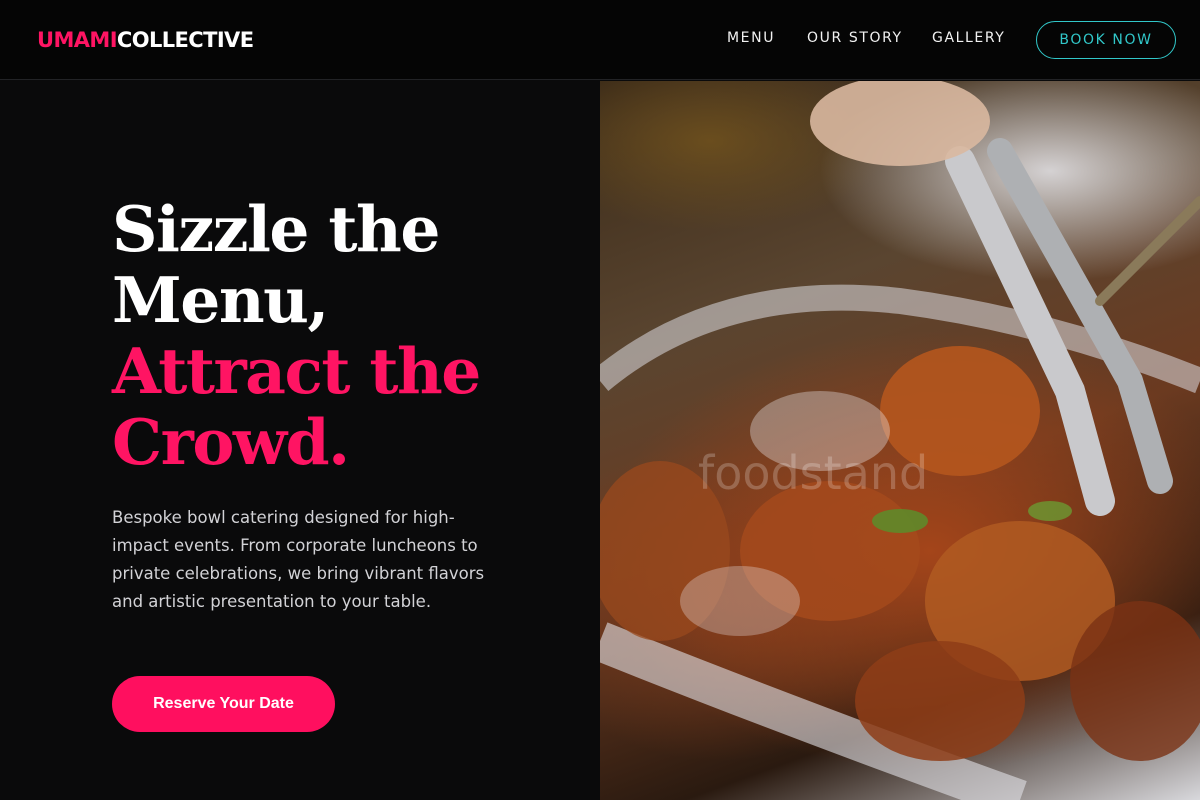 Image resolution: width=1200 pixels, height=800 pixels. I want to click on headline-line-2: Menu,, so click(220, 300).